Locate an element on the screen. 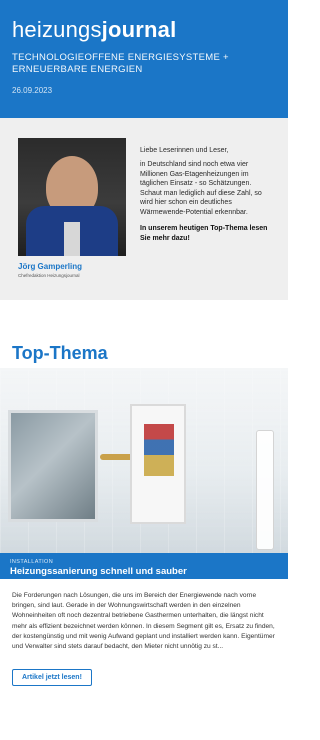 This screenshot has height=740, width=320. letter-greeting: Liebe Leserinnen und Leser, is located at coordinates (184, 150).